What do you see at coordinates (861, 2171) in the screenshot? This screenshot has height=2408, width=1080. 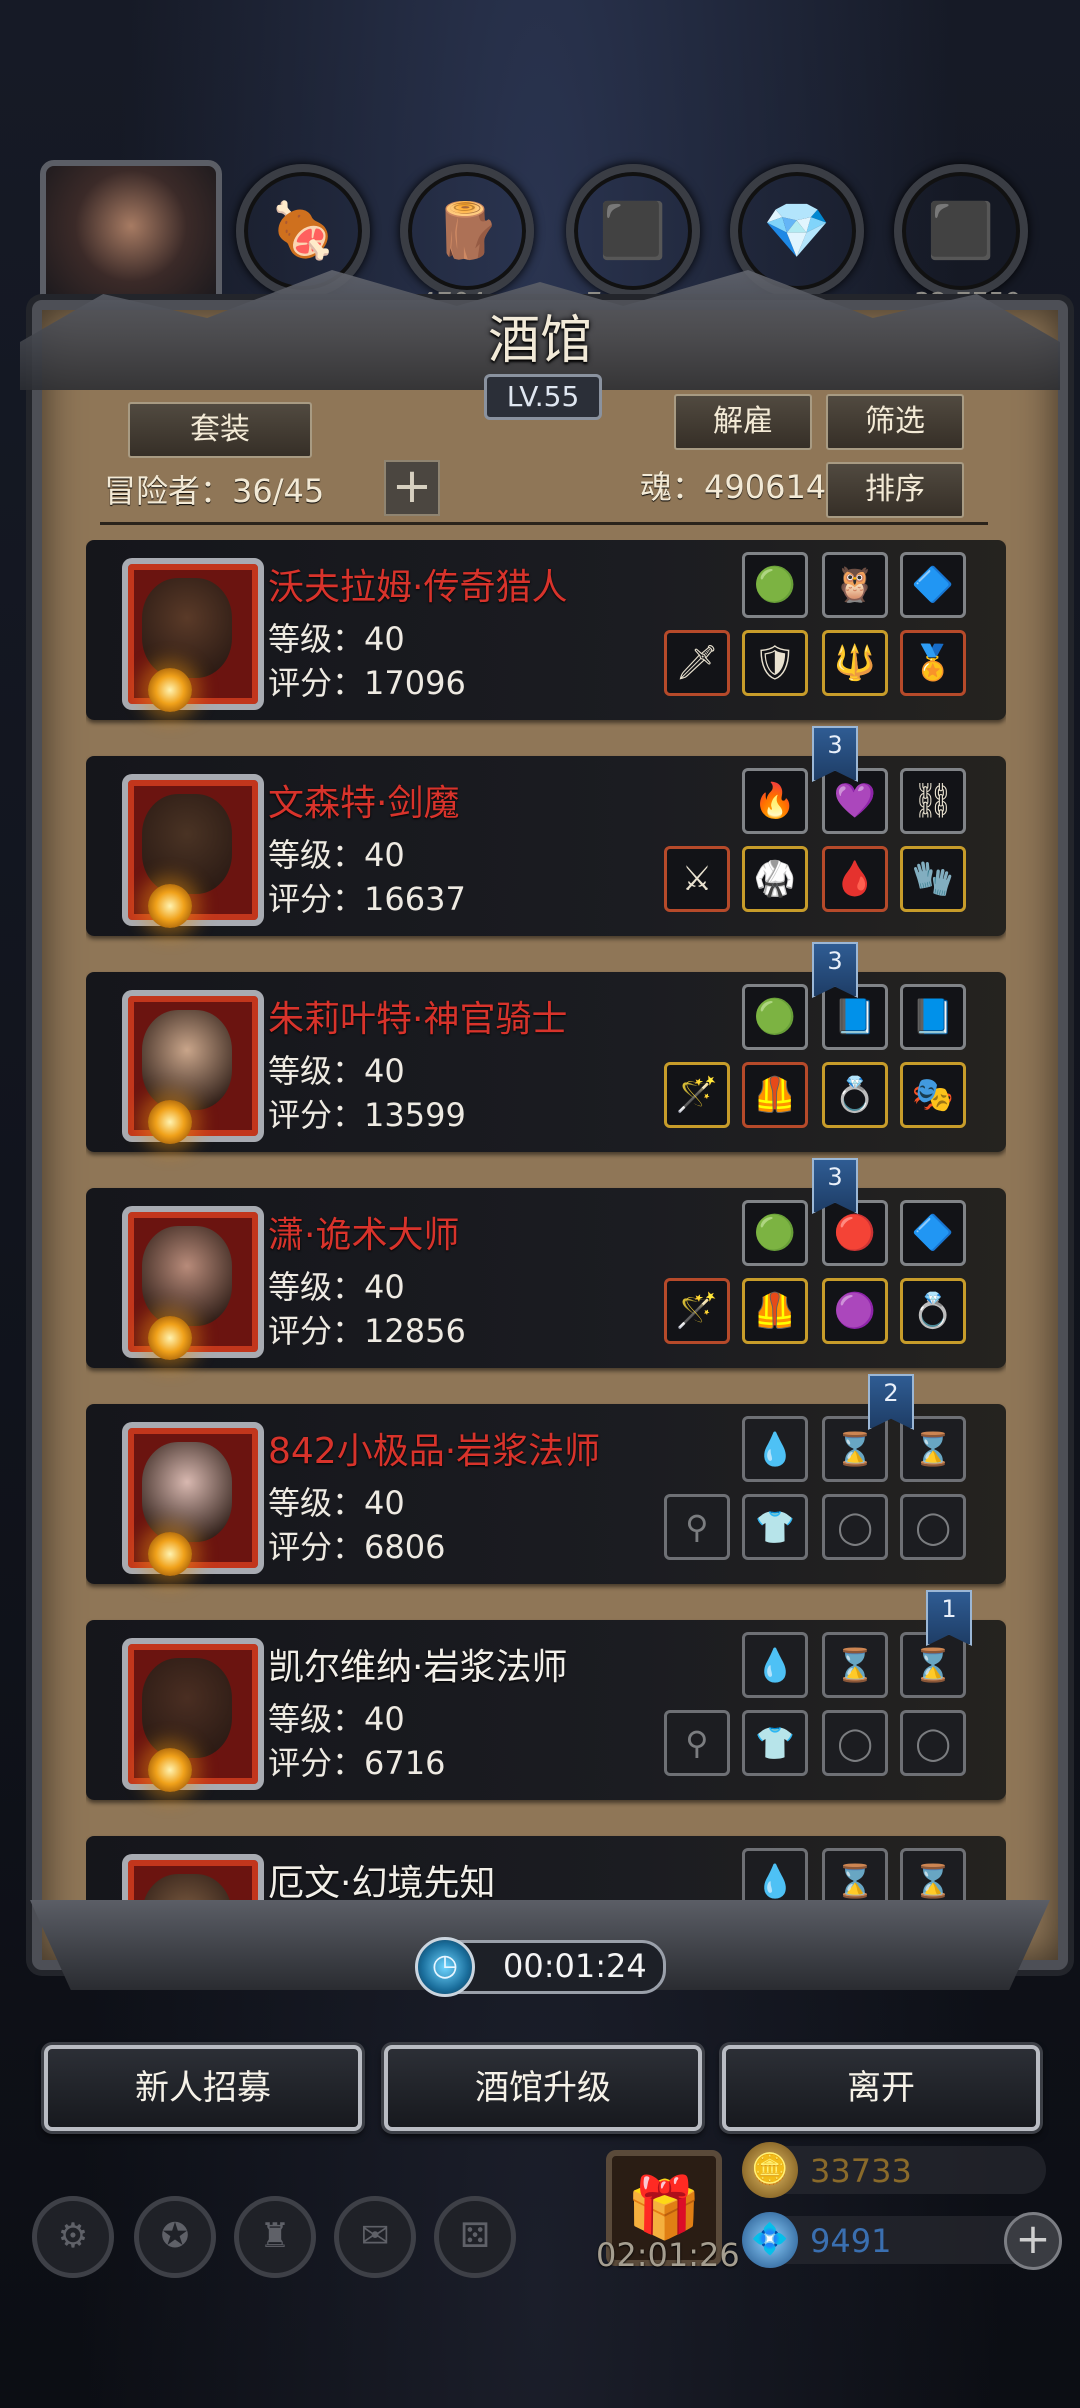 I see `gold-amount: 33733` at bounding box center [861, 2171].